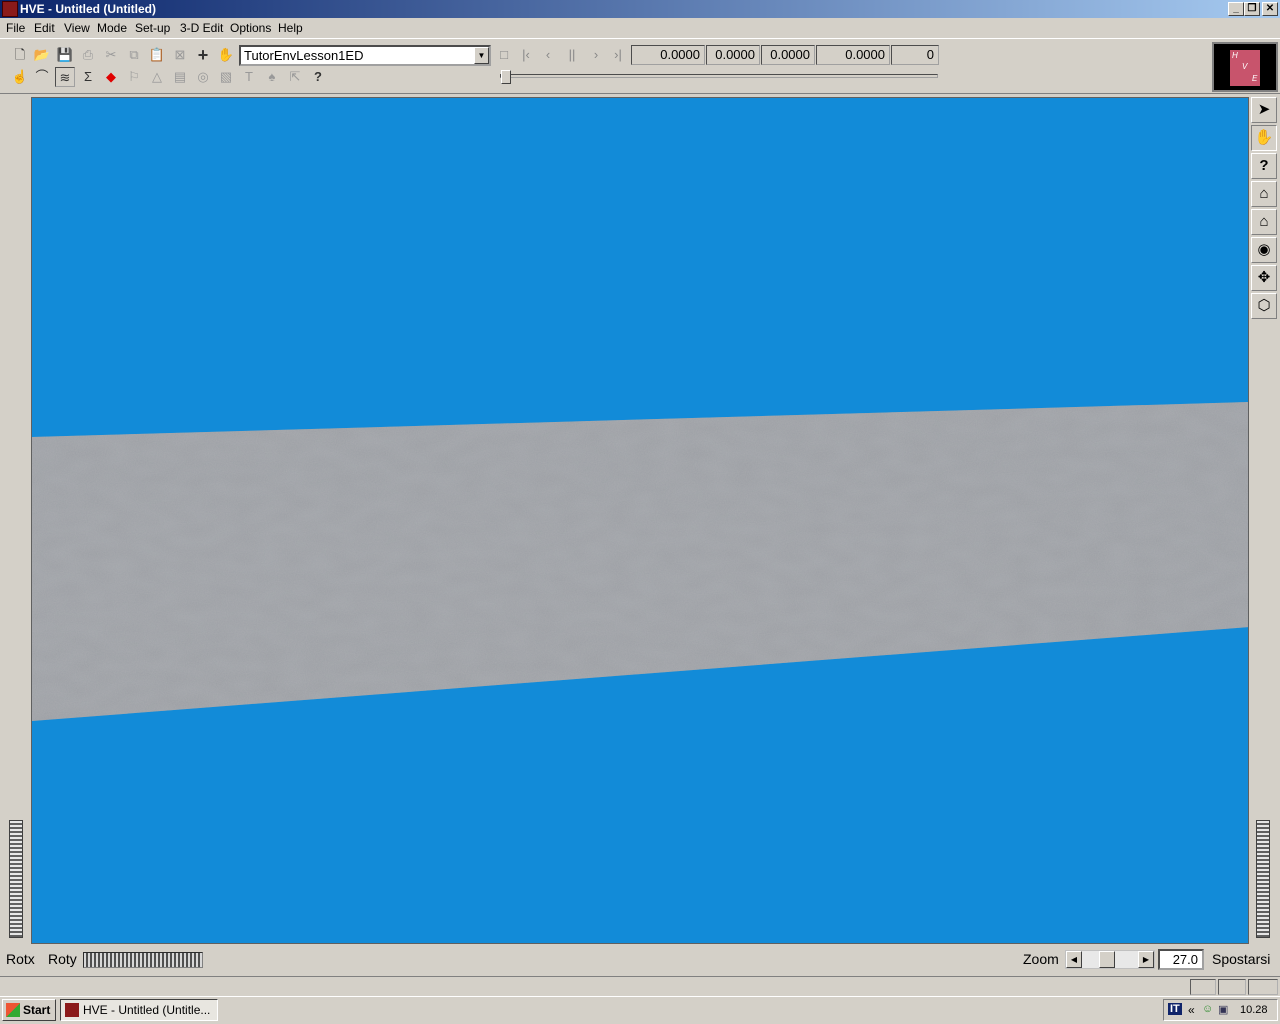  Describe the element at coordinates (1264, 250) in the screenshot. I see `eye-view-icon: ◉` at that location.